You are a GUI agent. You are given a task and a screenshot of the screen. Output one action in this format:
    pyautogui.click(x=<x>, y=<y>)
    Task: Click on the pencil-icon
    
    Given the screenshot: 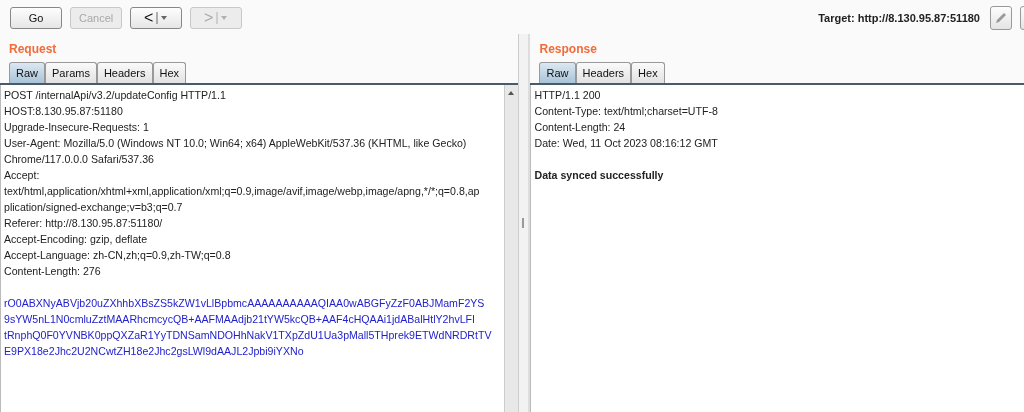 What is the action you would take?
    pyautogui.click(x=1001, y=18)
    